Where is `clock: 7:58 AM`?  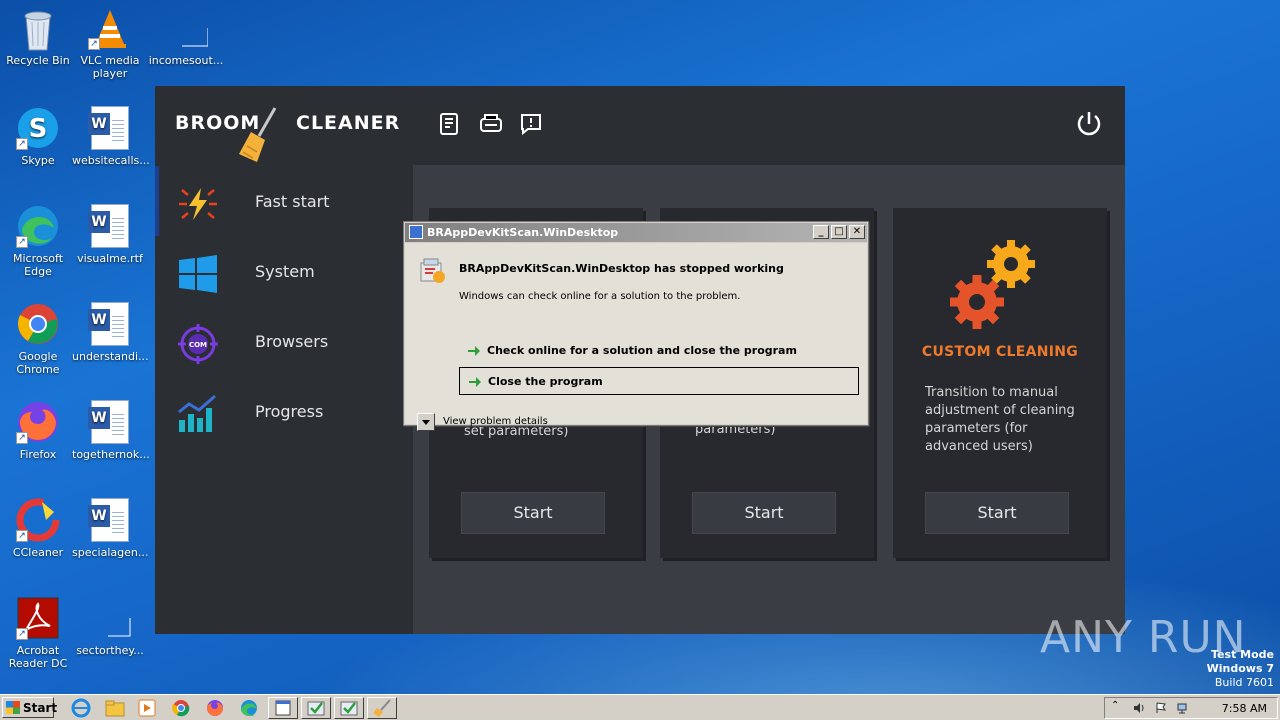
clock: 7:58 AM is located at coordinates (1244, 708).